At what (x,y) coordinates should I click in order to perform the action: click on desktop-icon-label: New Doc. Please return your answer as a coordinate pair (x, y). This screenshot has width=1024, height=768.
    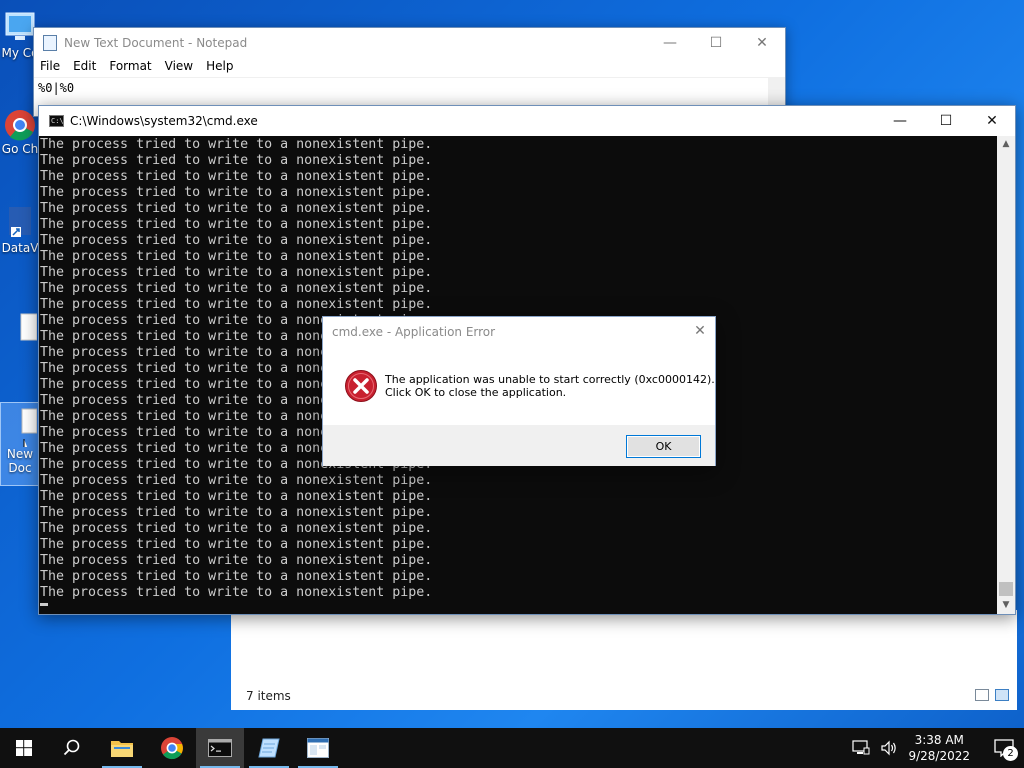
    Looking at the image, I should click on (20, 461).